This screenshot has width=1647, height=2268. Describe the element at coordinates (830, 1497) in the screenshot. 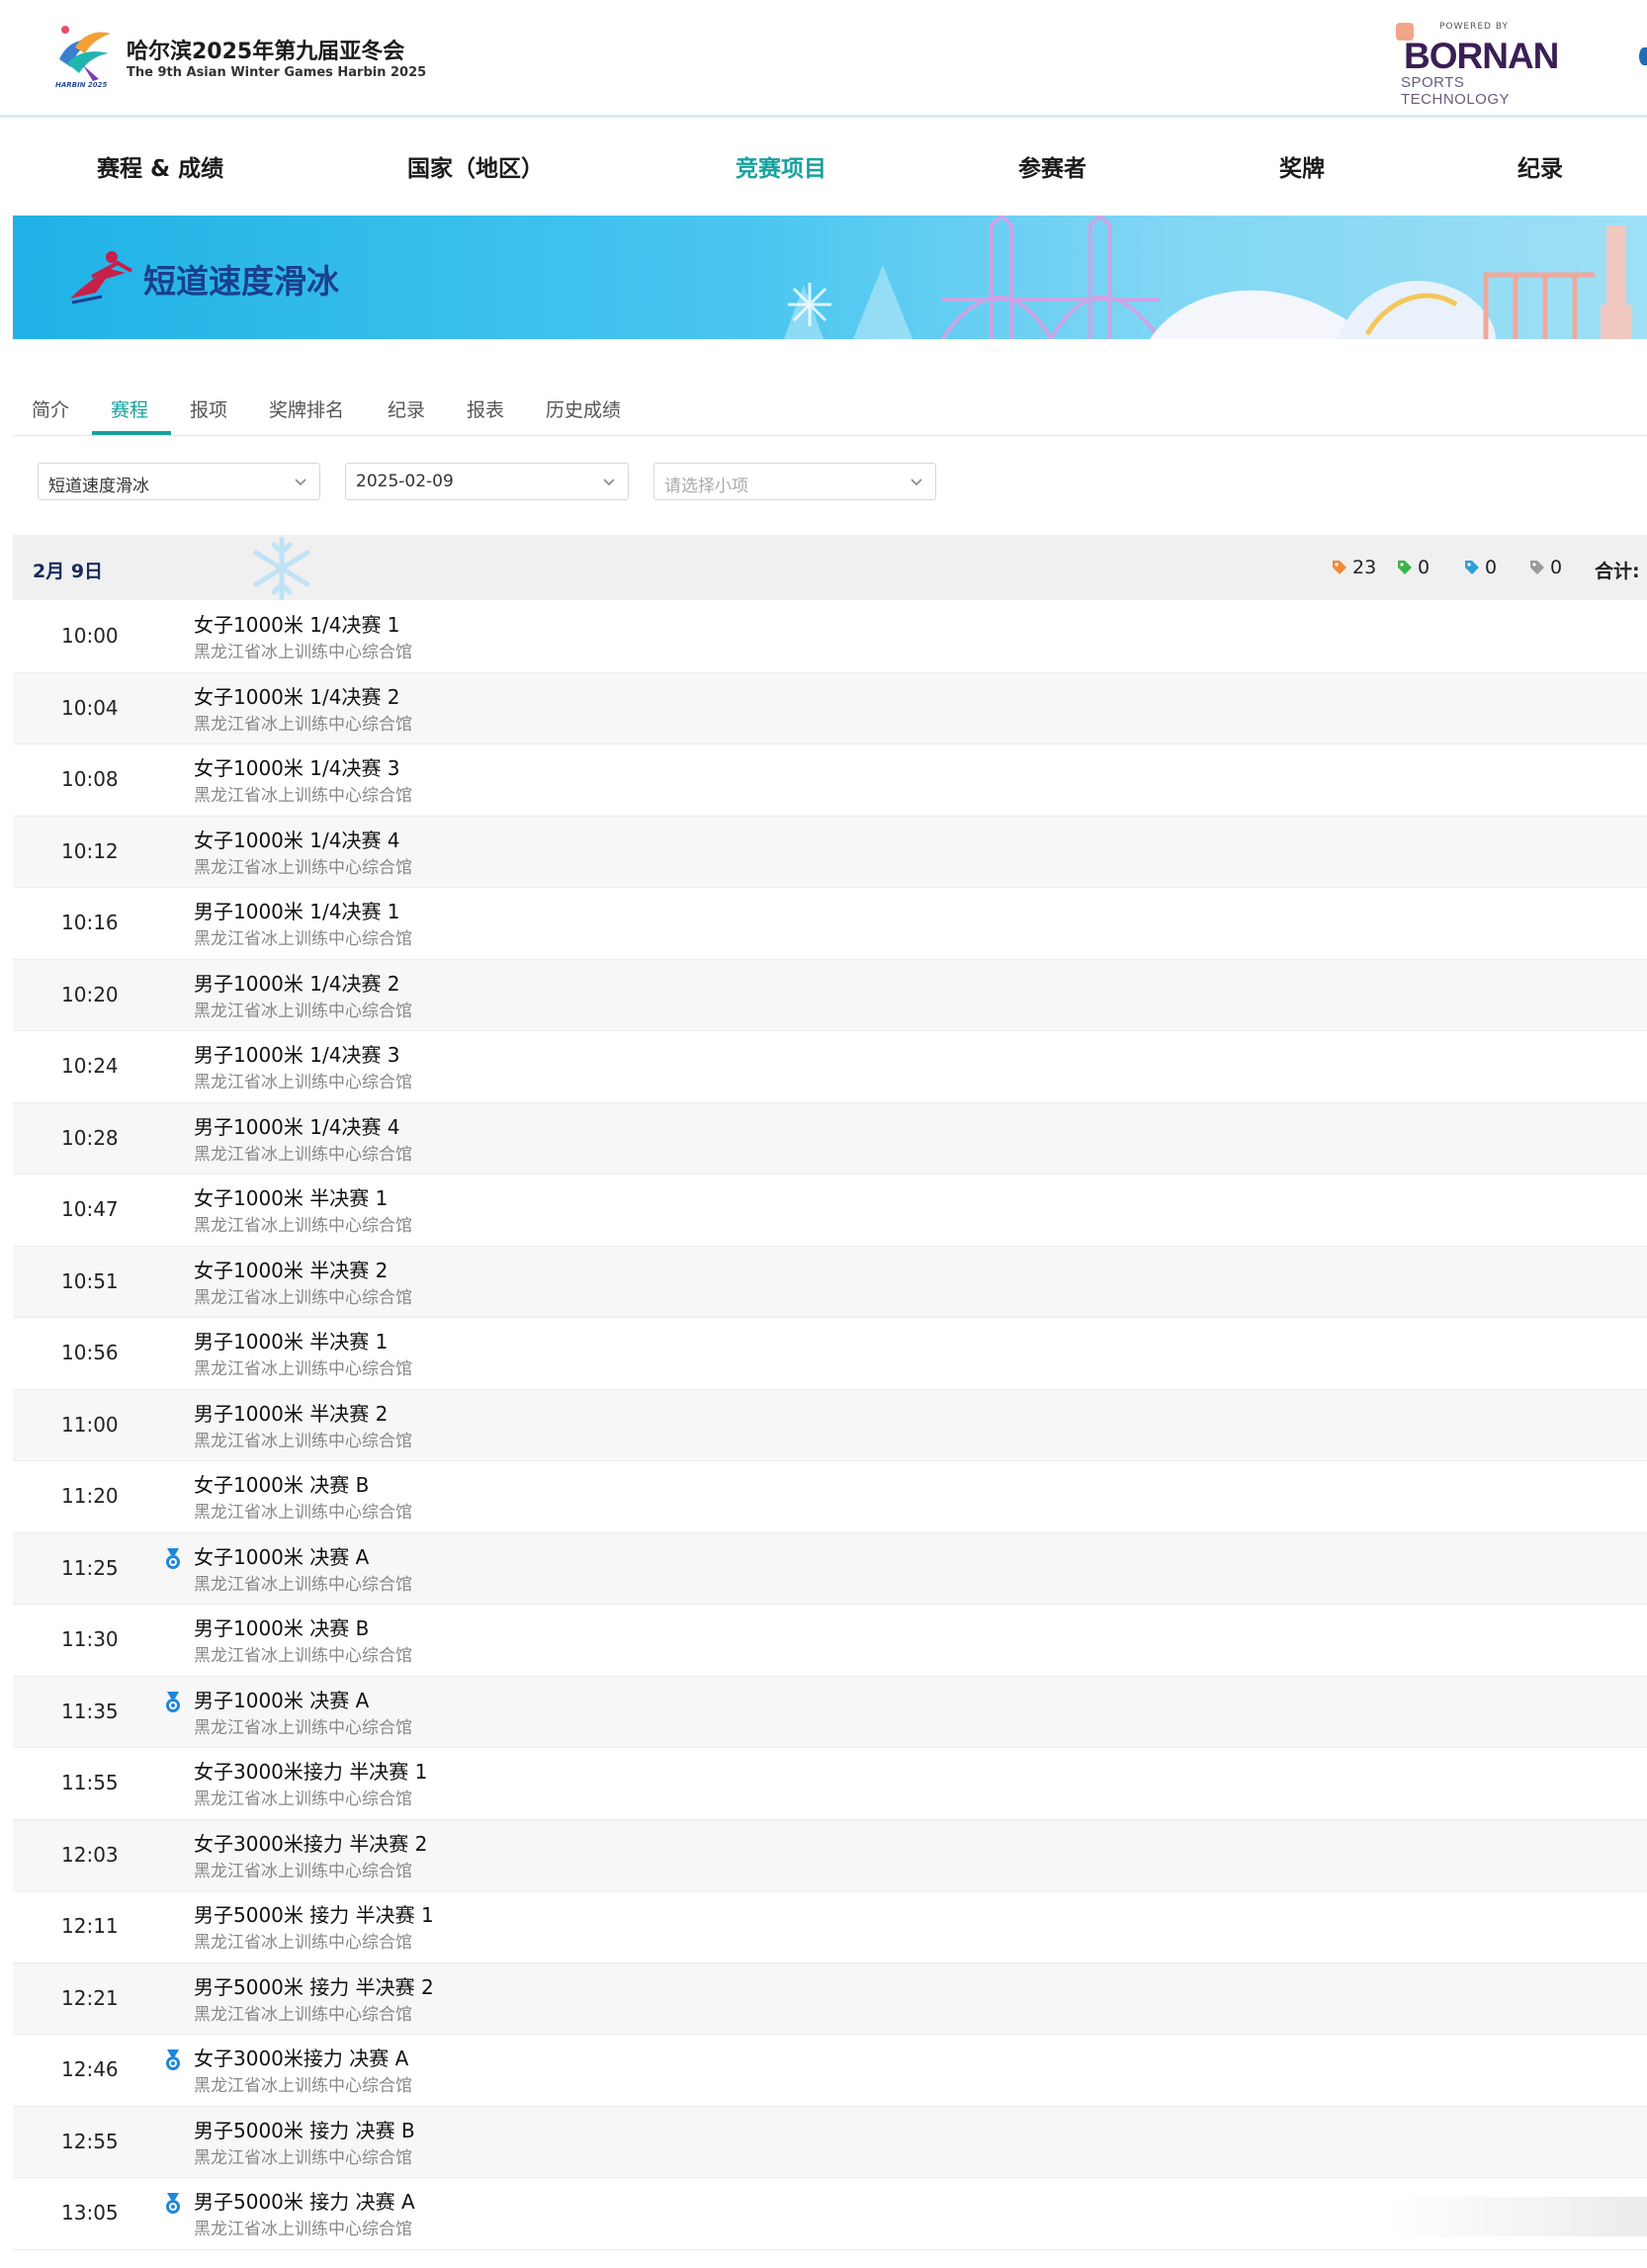

I see `schedule-row: 11:20 女子1000米 决赛 B 黑龙江省冰上训练中心综合馆` at that location.